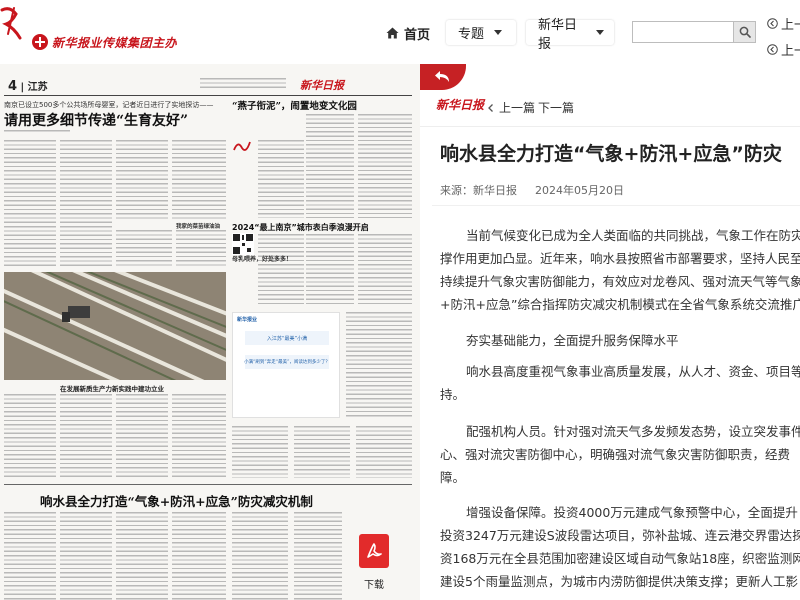  What do you see at coordinates (198, 227) in the screenshot?
I see `paper-column-subhead: 我家的菜苗绿油油` at bounding box center [198, 227].